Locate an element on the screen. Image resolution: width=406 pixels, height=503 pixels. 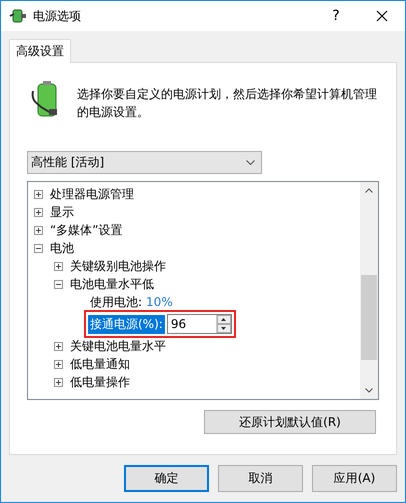
tree-item: 低电量操作 is located at coordinates (100, 382).